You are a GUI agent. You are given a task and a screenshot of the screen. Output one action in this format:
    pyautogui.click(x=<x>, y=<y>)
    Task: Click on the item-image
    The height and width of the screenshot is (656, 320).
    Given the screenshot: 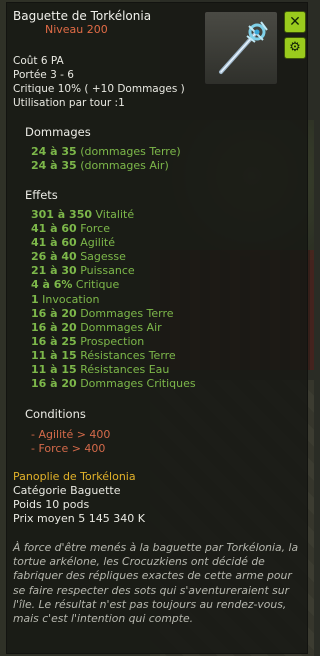 What is the action you would take?
    pyautogui.click(x=241, y=48)
    